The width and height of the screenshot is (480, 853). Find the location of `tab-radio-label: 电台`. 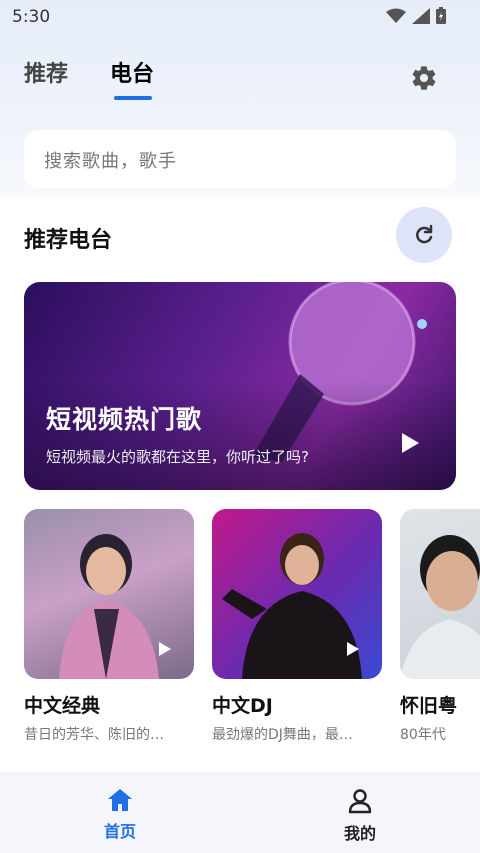

tab-radio-label: 电台 is located at coordinates (132, 74).